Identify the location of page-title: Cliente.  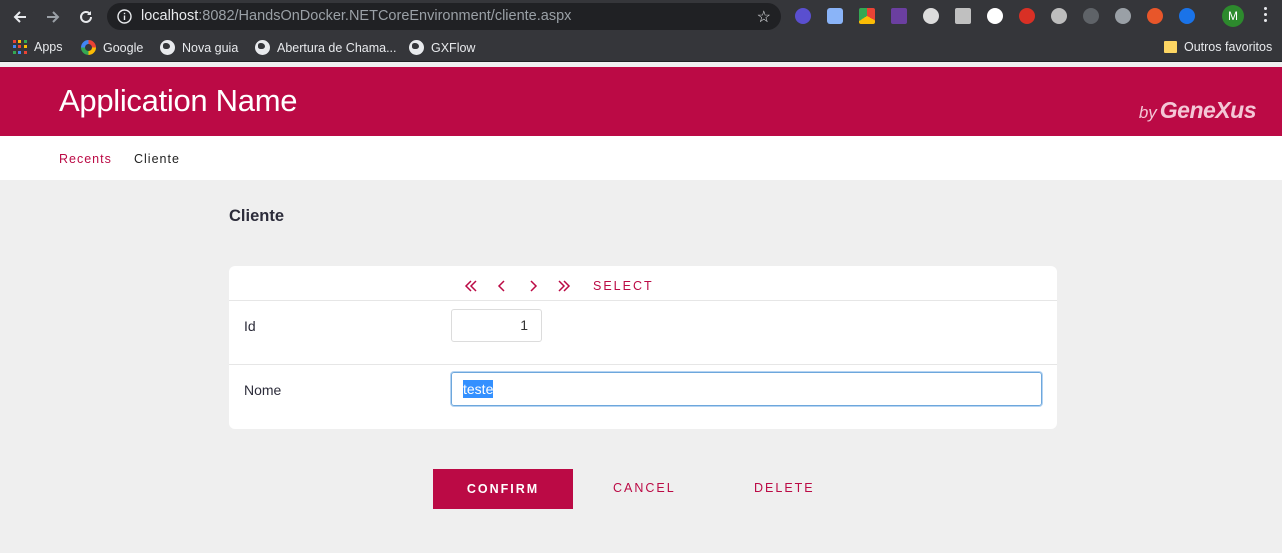
(257, 216).